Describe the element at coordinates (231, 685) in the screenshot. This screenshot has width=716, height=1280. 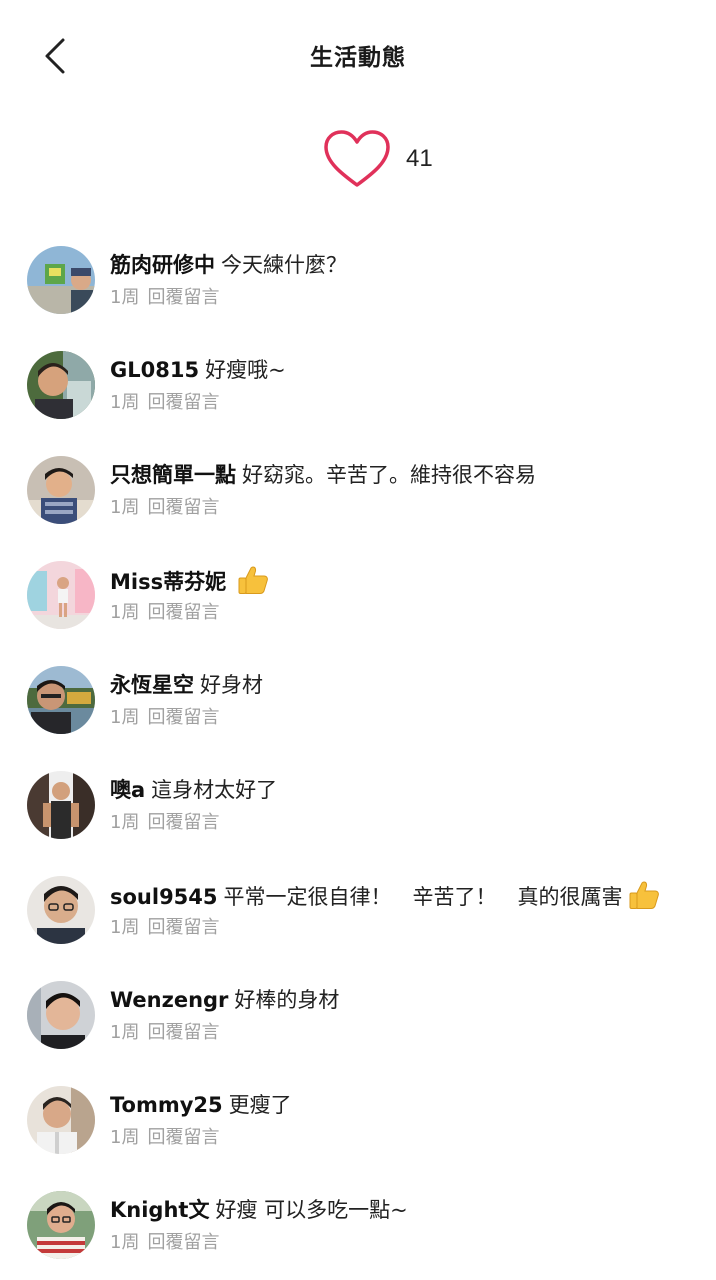
I see `comment-text: 好身材` at that location.